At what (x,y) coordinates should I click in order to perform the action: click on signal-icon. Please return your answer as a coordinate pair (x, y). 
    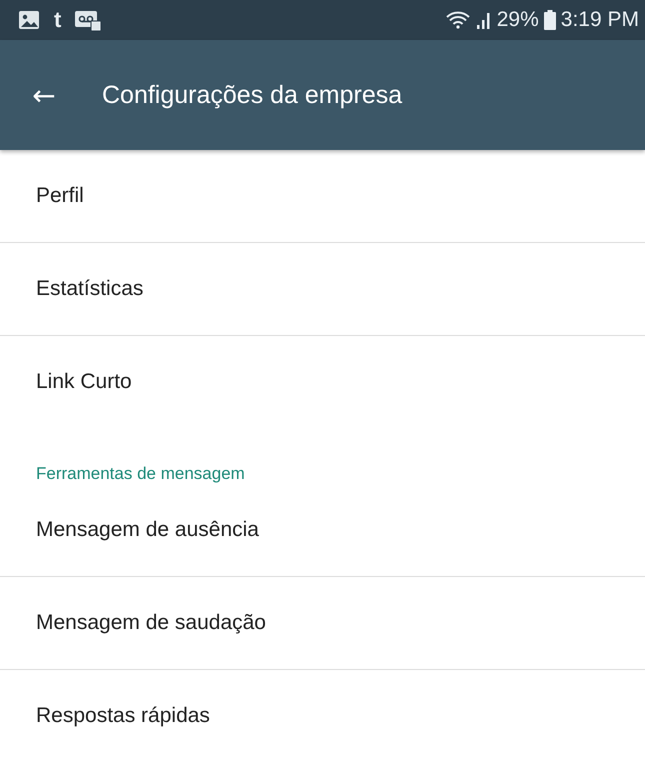
    Looking at the image, I should click on (484, 20).